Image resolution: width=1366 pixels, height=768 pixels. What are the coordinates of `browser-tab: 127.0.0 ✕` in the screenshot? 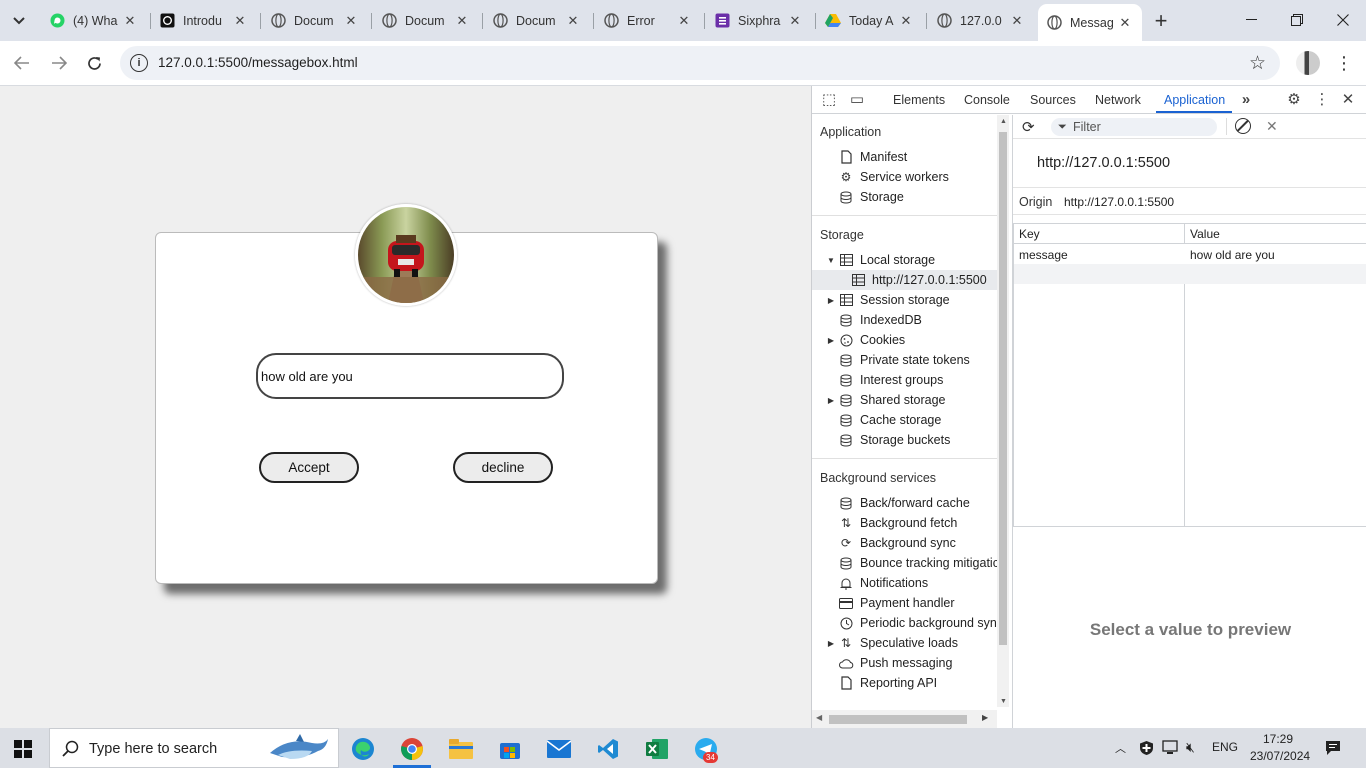 It's located at (981, 20).